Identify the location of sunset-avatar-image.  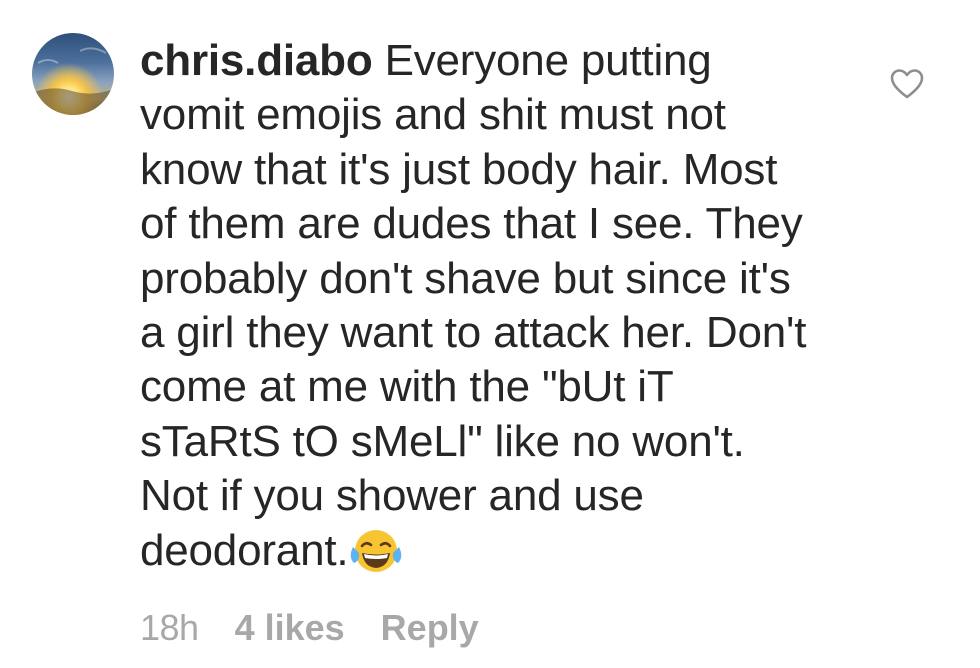
(73, 81).